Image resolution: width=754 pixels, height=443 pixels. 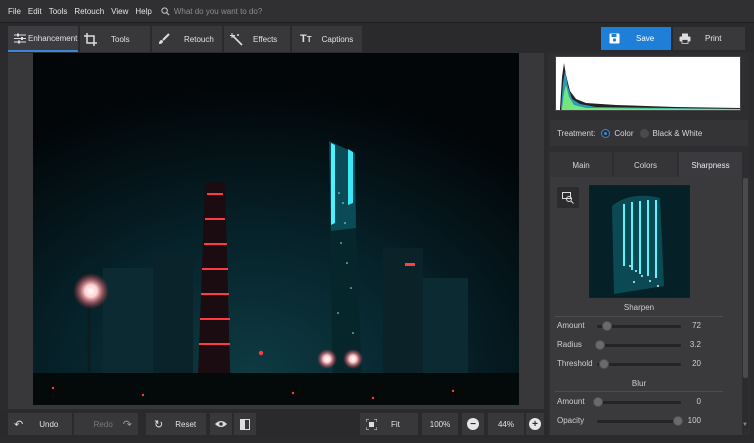 I want to click on tab-enhancement: Enhancement, so click(x=43, y=39).